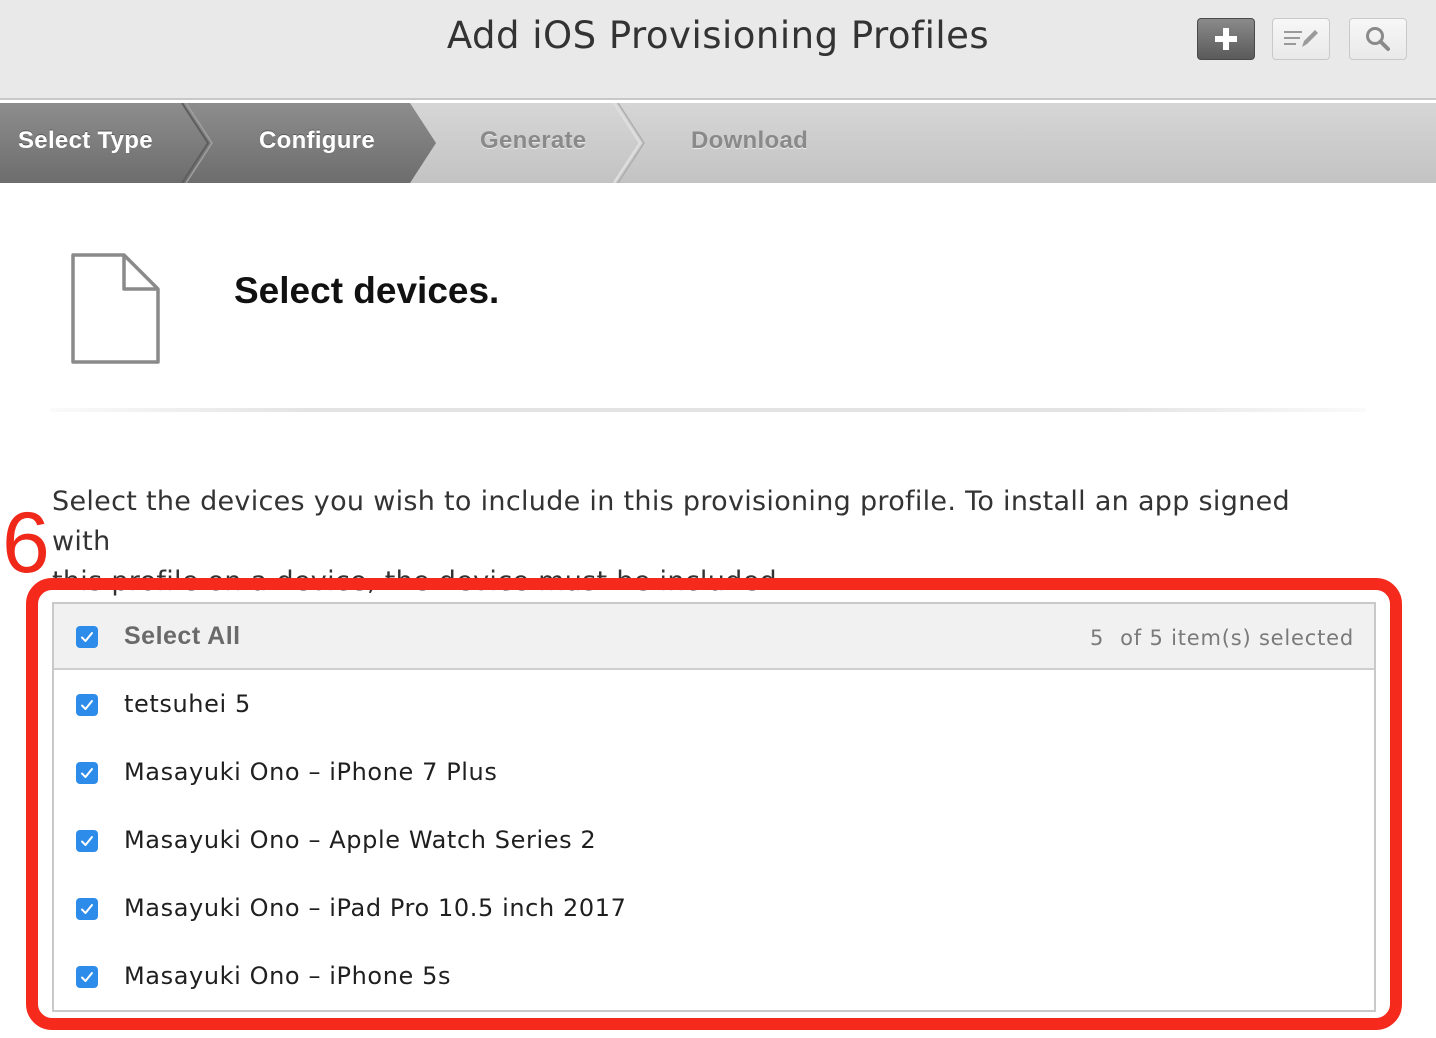 This screenshot has height=1038, width=1436. I want to click on search-button, so click(1378, 39).